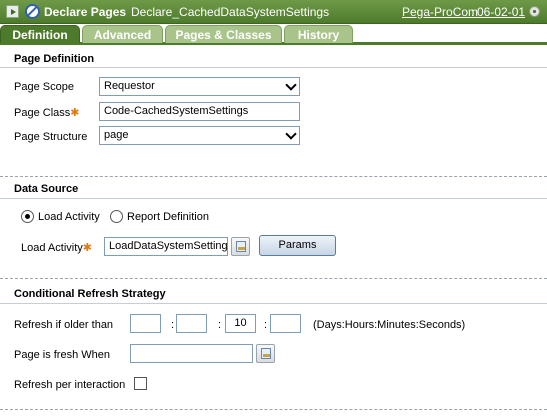 This screenshot has width=547, height=419. I want to click on page-fresh-when-input, so click(191, 353).